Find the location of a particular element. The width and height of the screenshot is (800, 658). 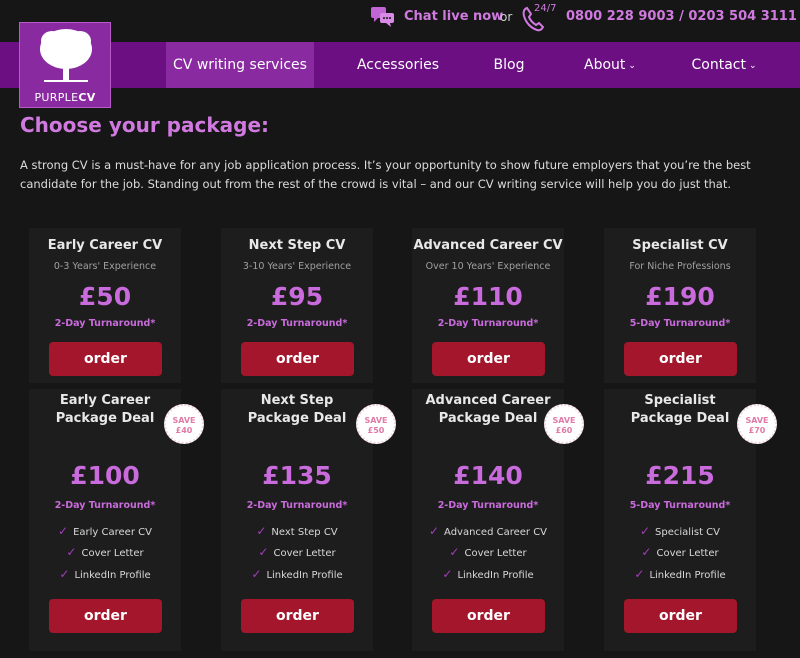

nav-item-label: About is located at coordinates (605, 65).